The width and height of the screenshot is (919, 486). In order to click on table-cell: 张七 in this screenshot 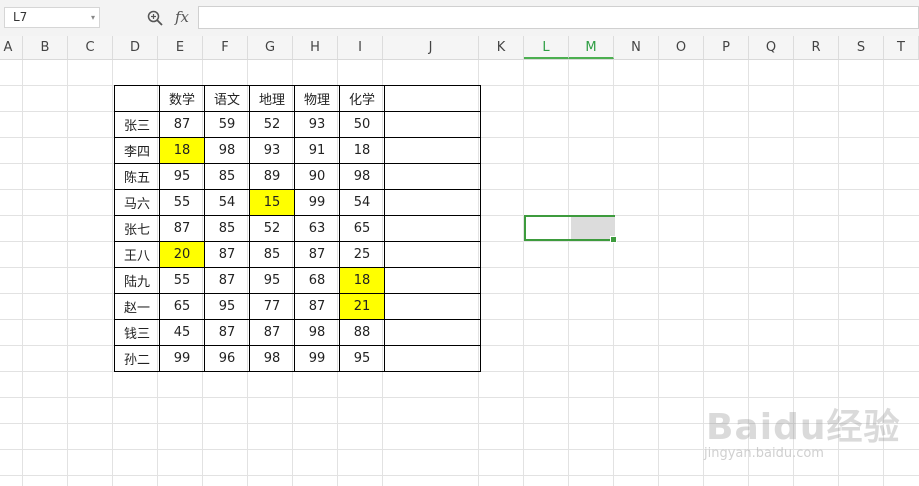, I will do `click(137, 228)`.